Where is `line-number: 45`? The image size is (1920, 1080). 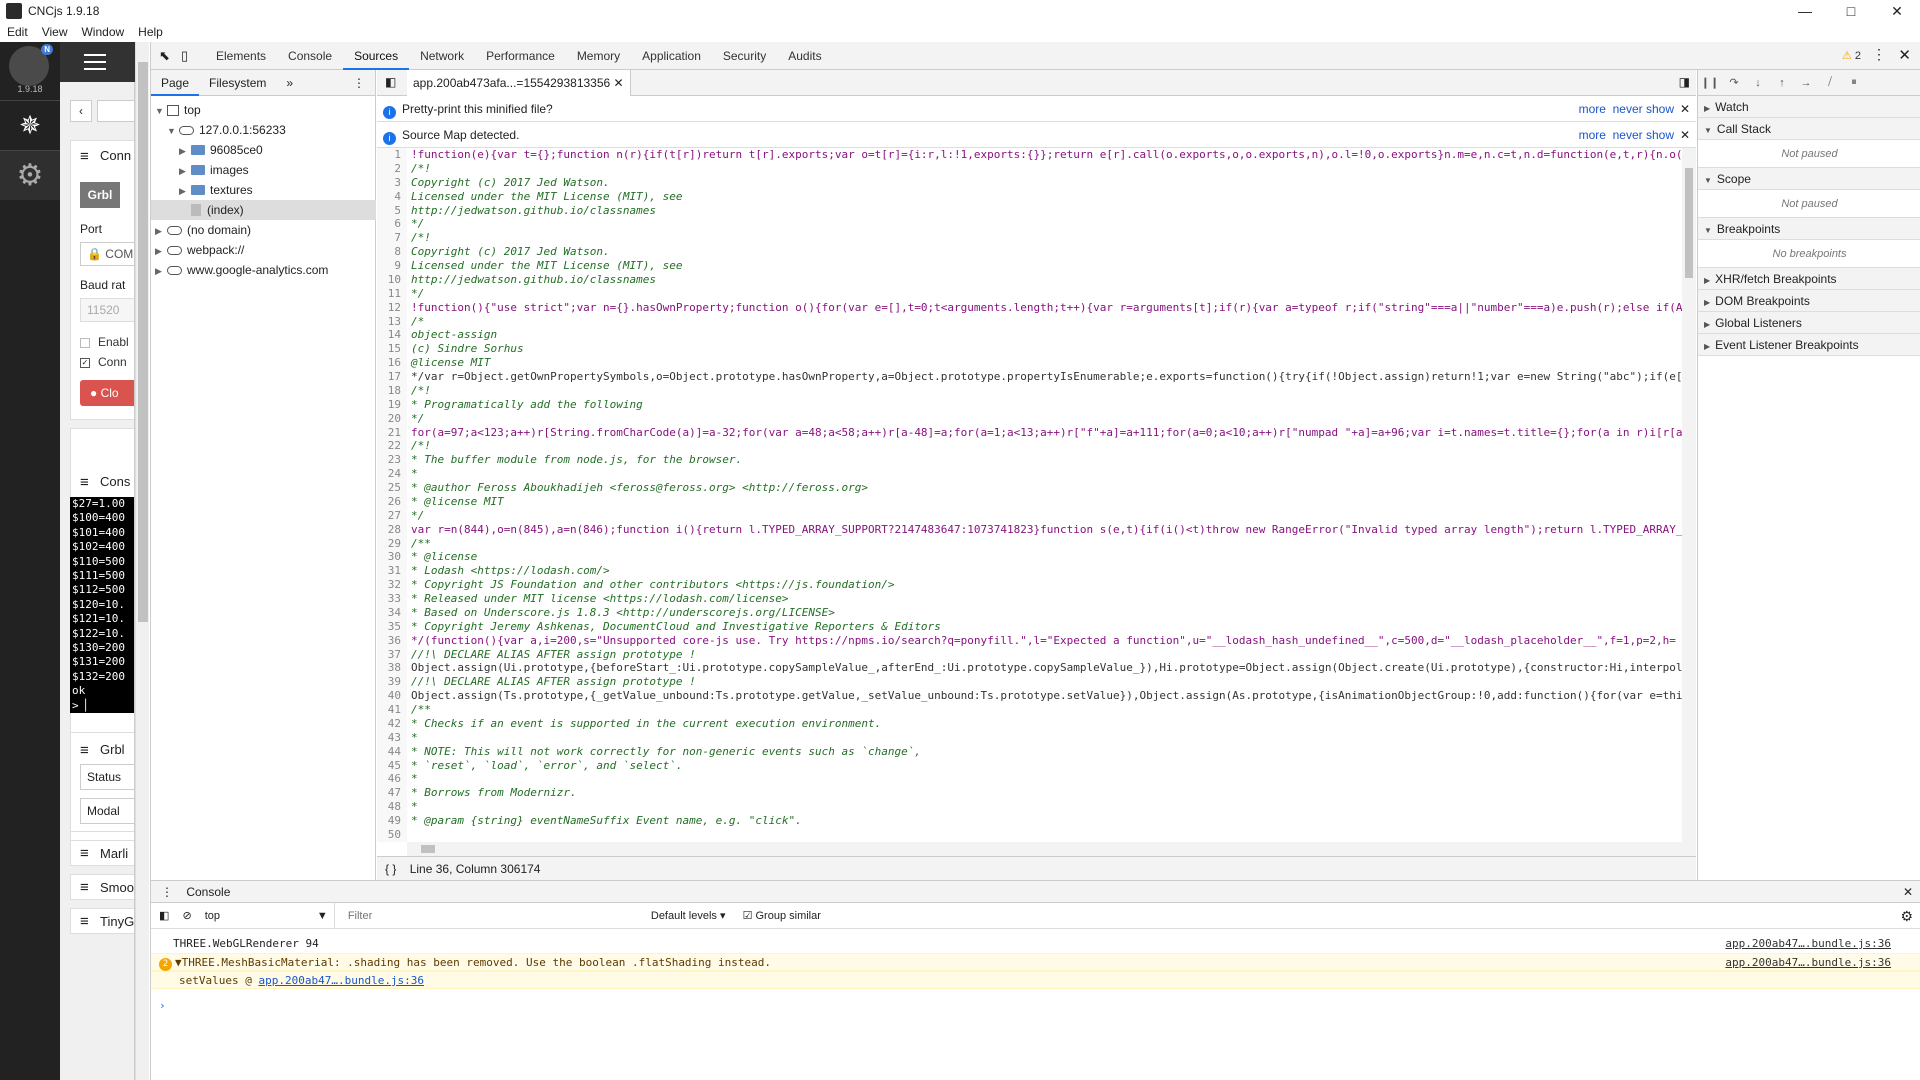 line-number: 45 is located at coordinates (392, 765).